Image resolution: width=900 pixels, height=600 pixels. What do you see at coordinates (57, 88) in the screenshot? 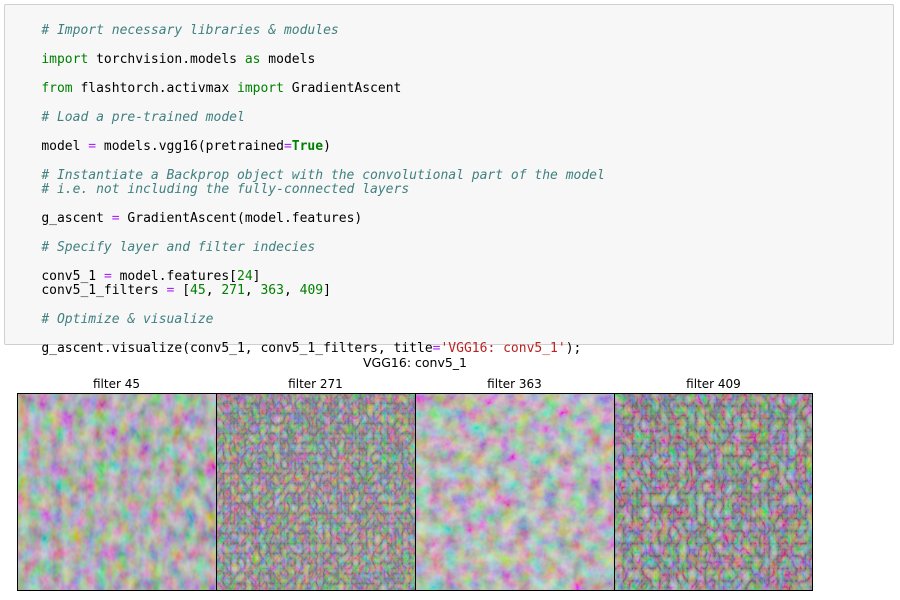
I see `keyword-from: from` at bounding box center [57, 88].